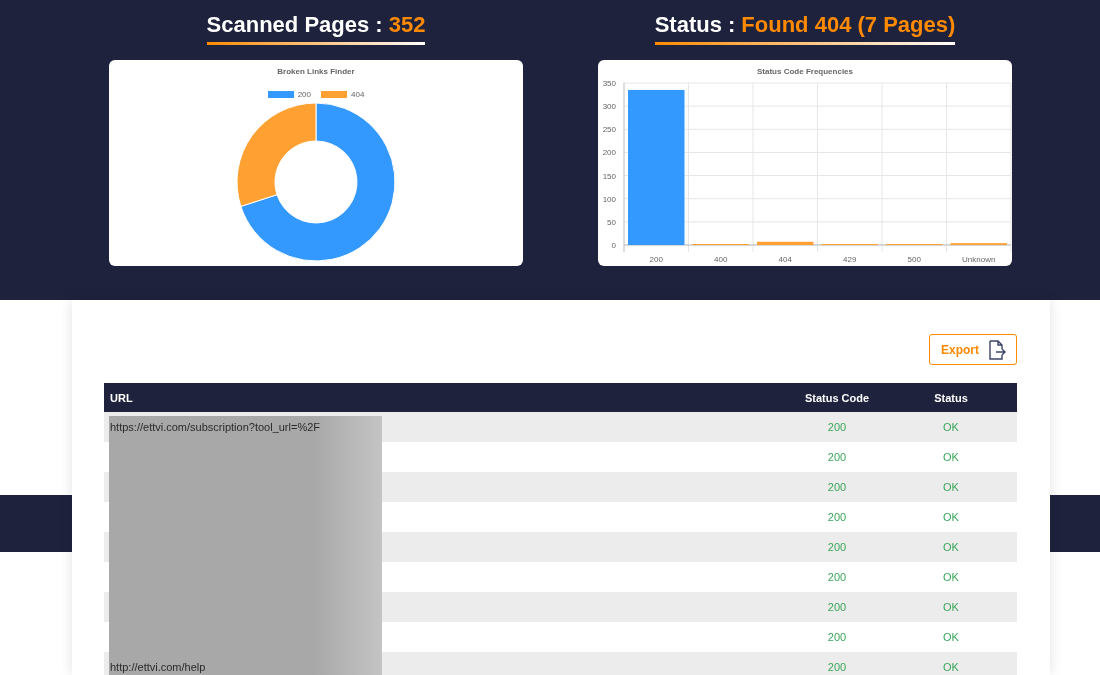 Image resolution: width=1100 pixels, height=675 pixels. What do you see at coordinates (215, 427) in the screenshot?
I see `url-cell-text: https://ettvi.com/subscription?tool_url=%2F` at bounding box center [215, 427].